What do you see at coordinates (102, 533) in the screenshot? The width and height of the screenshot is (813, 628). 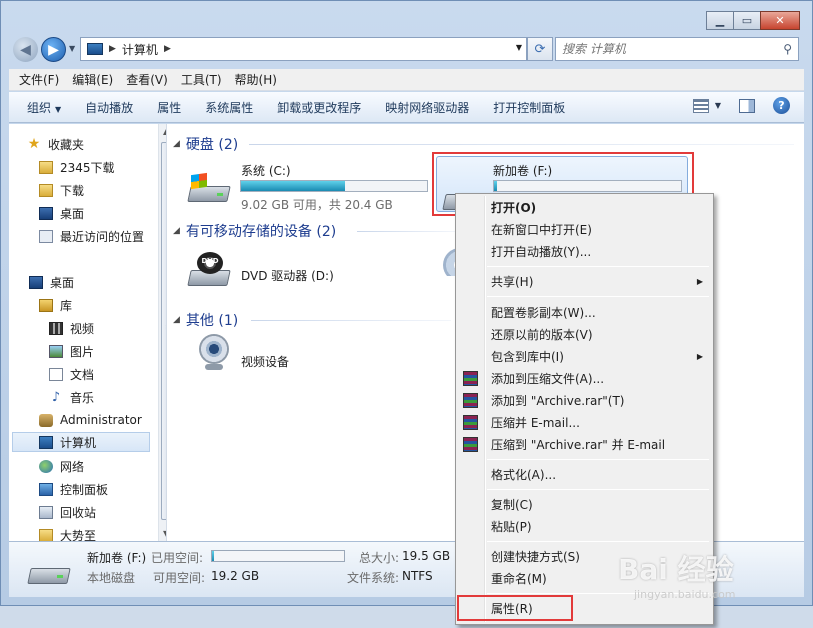 I see `sidebar-item-dashizhi: 大势至` at bounding box center [102, 533].